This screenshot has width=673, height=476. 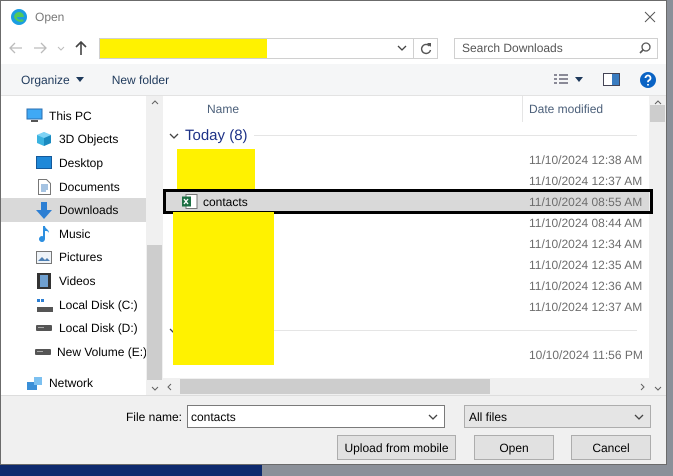 What do you see at coordinates (73, 258) in the screenshot?
I see `sidebar-item: Pictures` at bounding box center [73, 258].